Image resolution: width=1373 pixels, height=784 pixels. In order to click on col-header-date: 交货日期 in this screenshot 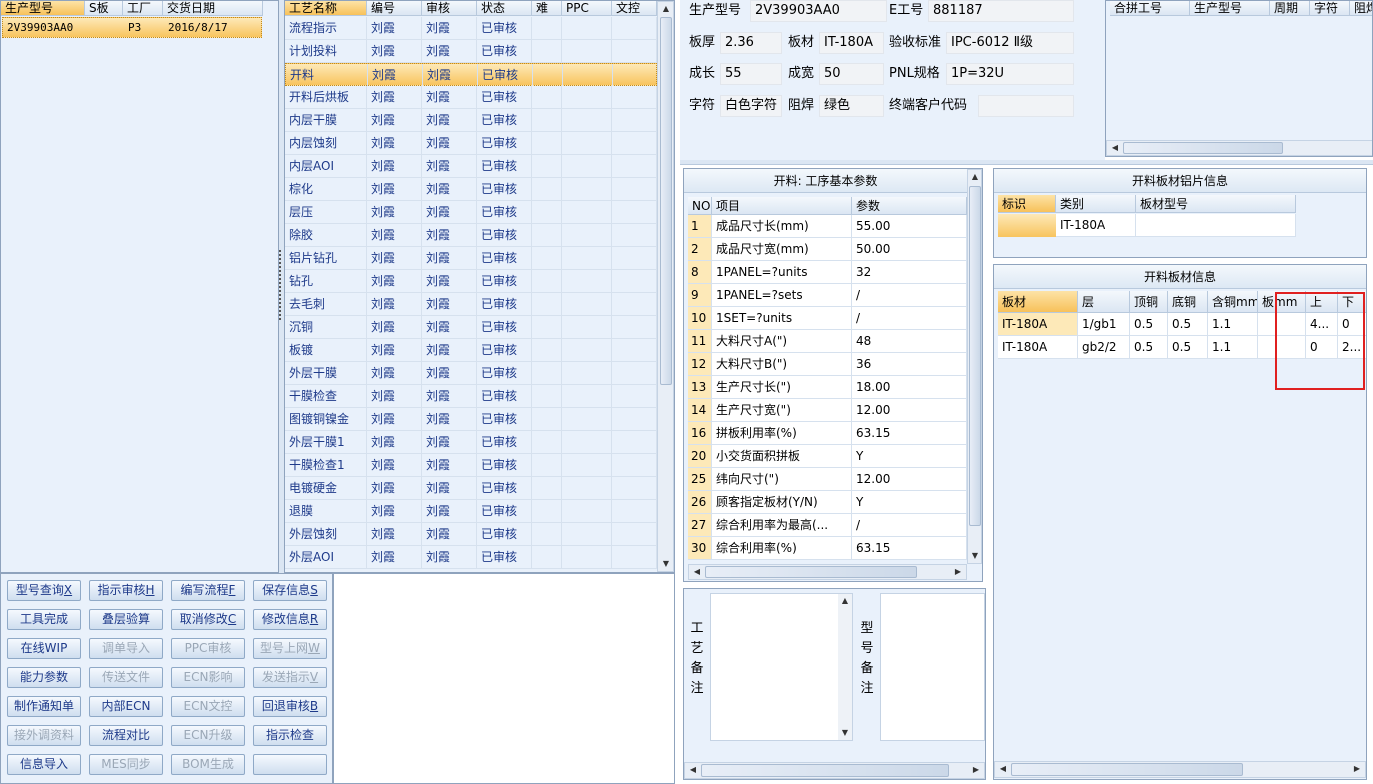, I will do `click(213, 8)`.